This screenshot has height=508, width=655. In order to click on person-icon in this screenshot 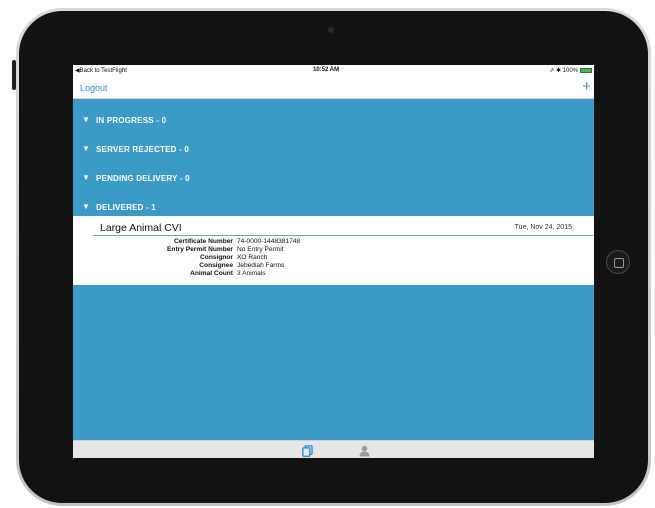, I will do `click(364, 451)`.